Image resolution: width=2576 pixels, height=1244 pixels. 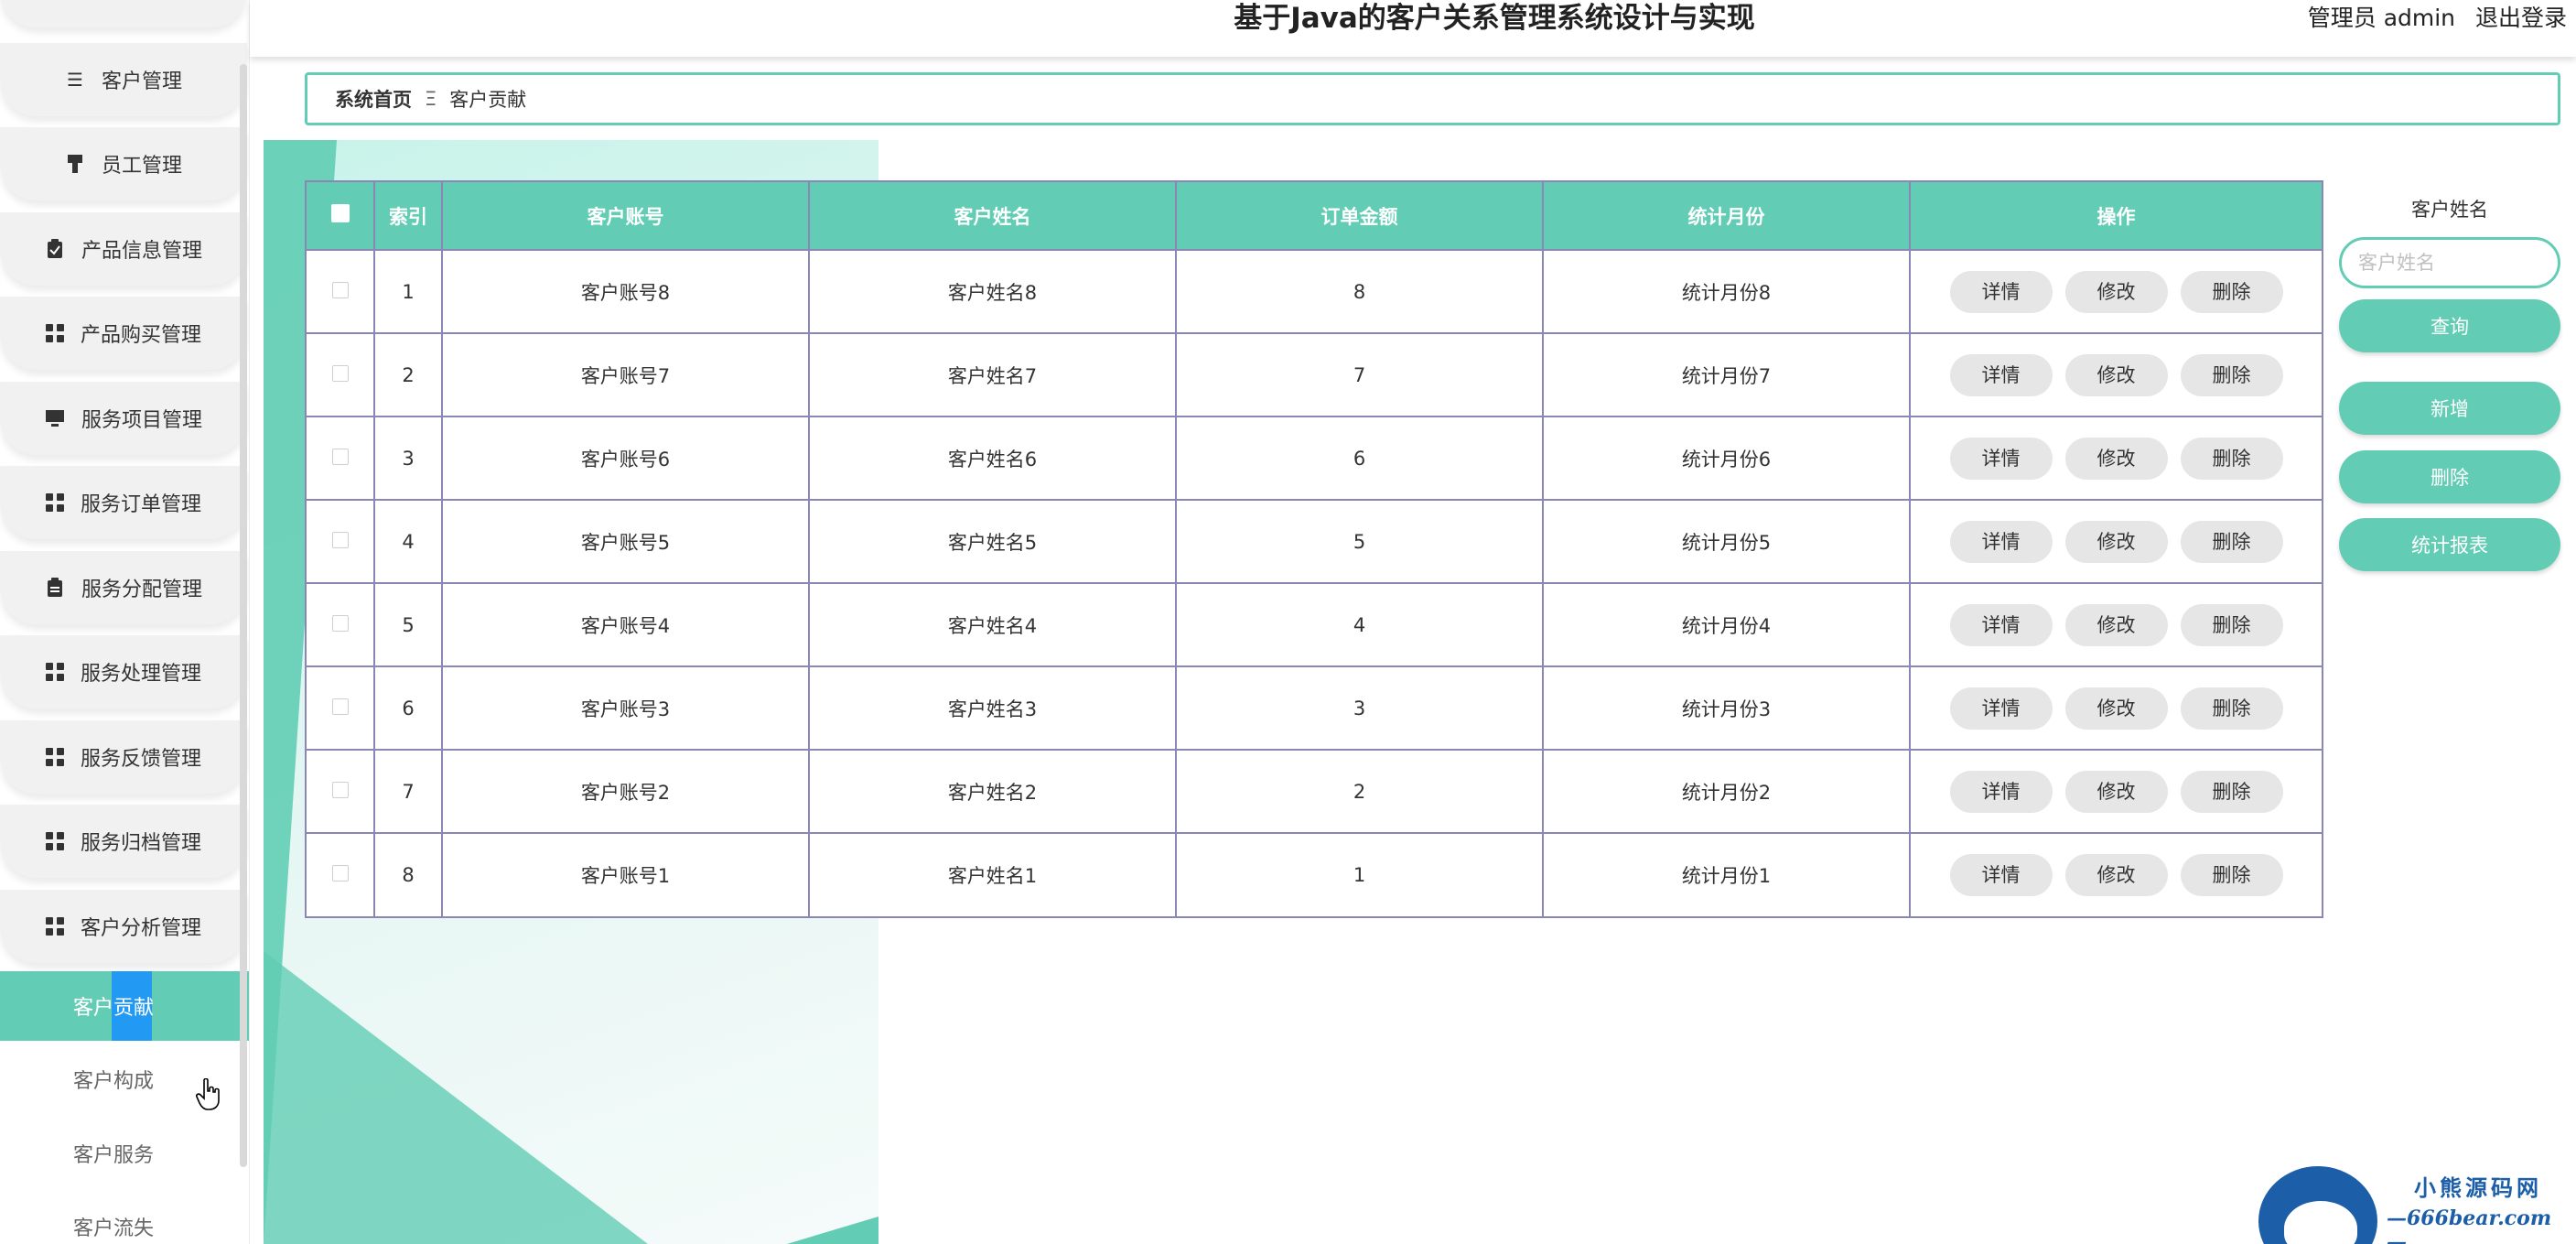 I want to click on column-header-name: 客户姓名, so click(x=993, y=216).